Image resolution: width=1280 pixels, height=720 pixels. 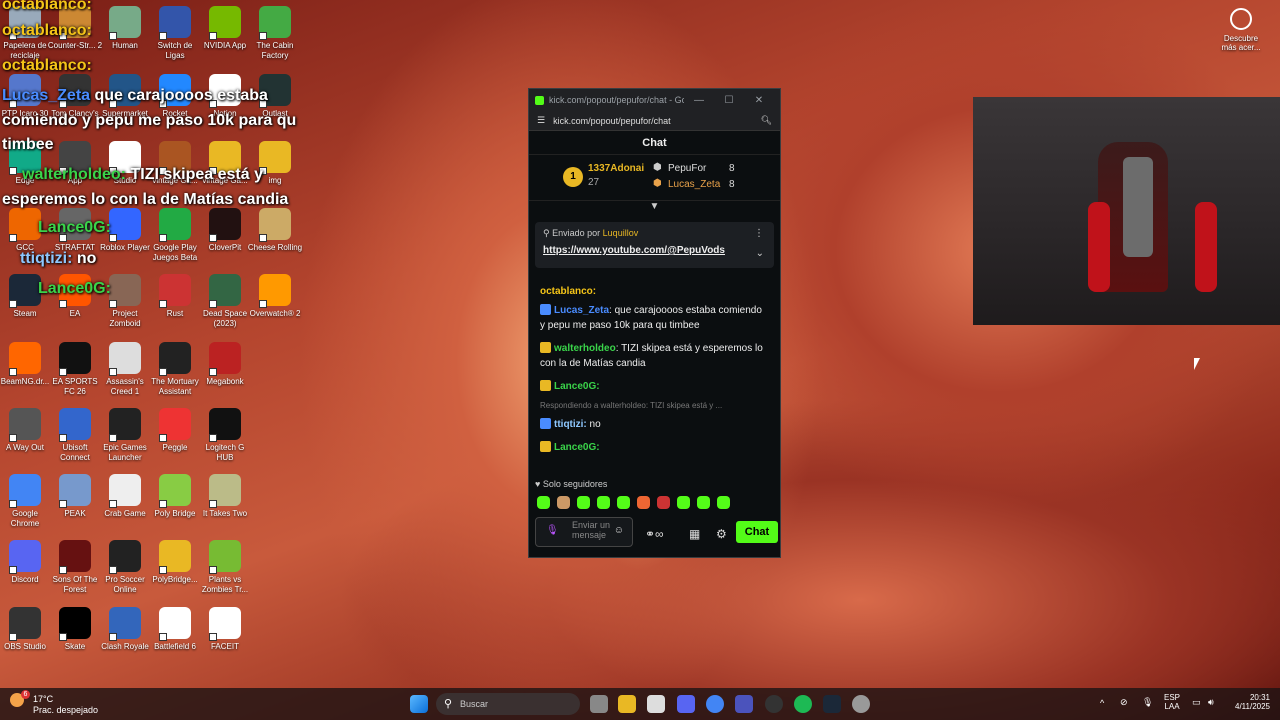 I want to click on desktop-icon: Assassin's Creed 1, so click(x=125, y=369).